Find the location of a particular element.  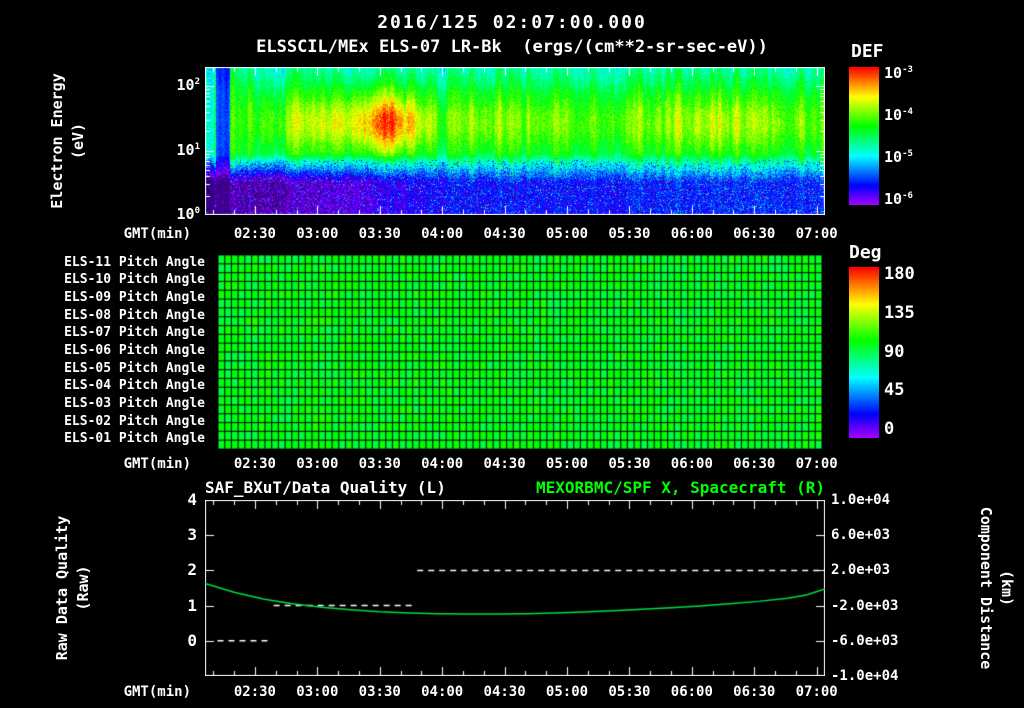

deg-cbar-tick-4: 0 is located at coordinates (889, 429).